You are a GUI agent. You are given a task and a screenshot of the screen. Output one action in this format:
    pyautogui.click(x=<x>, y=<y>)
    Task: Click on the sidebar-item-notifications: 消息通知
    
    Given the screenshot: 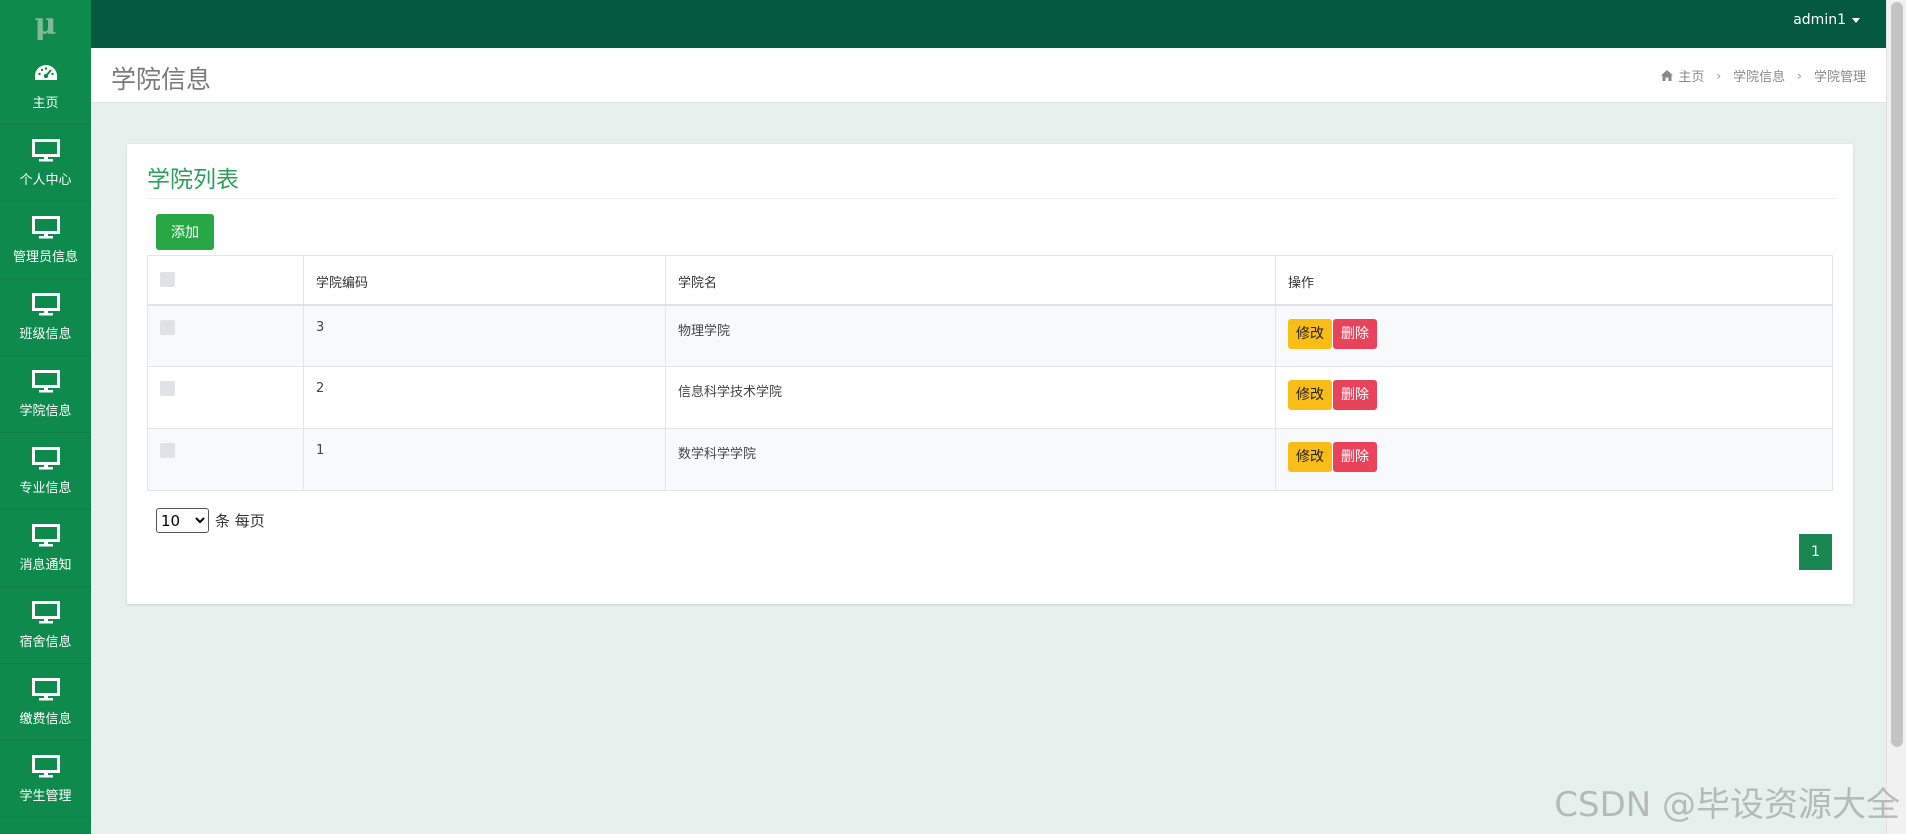 What is the action you would take?
    pyautogui.click(x=45, y=548)
    